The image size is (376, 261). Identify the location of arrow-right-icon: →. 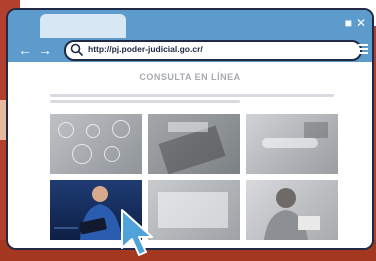
(45, 50).